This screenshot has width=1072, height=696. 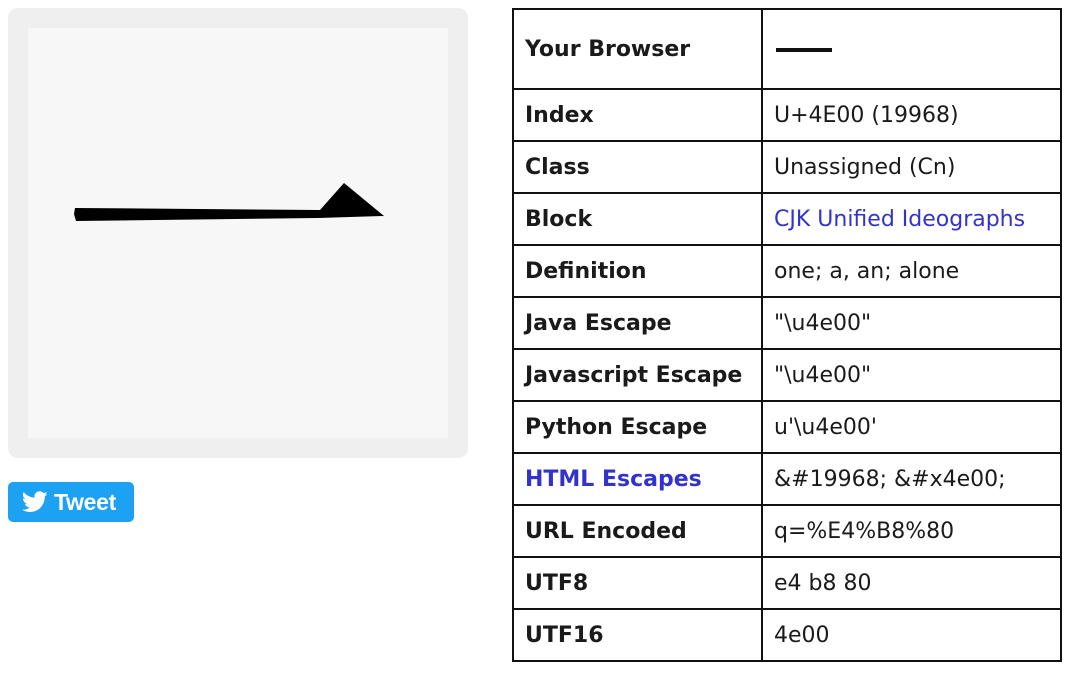 I want to click on table-row: Python Escape u'\u4e00', so click(x=787, y=427).